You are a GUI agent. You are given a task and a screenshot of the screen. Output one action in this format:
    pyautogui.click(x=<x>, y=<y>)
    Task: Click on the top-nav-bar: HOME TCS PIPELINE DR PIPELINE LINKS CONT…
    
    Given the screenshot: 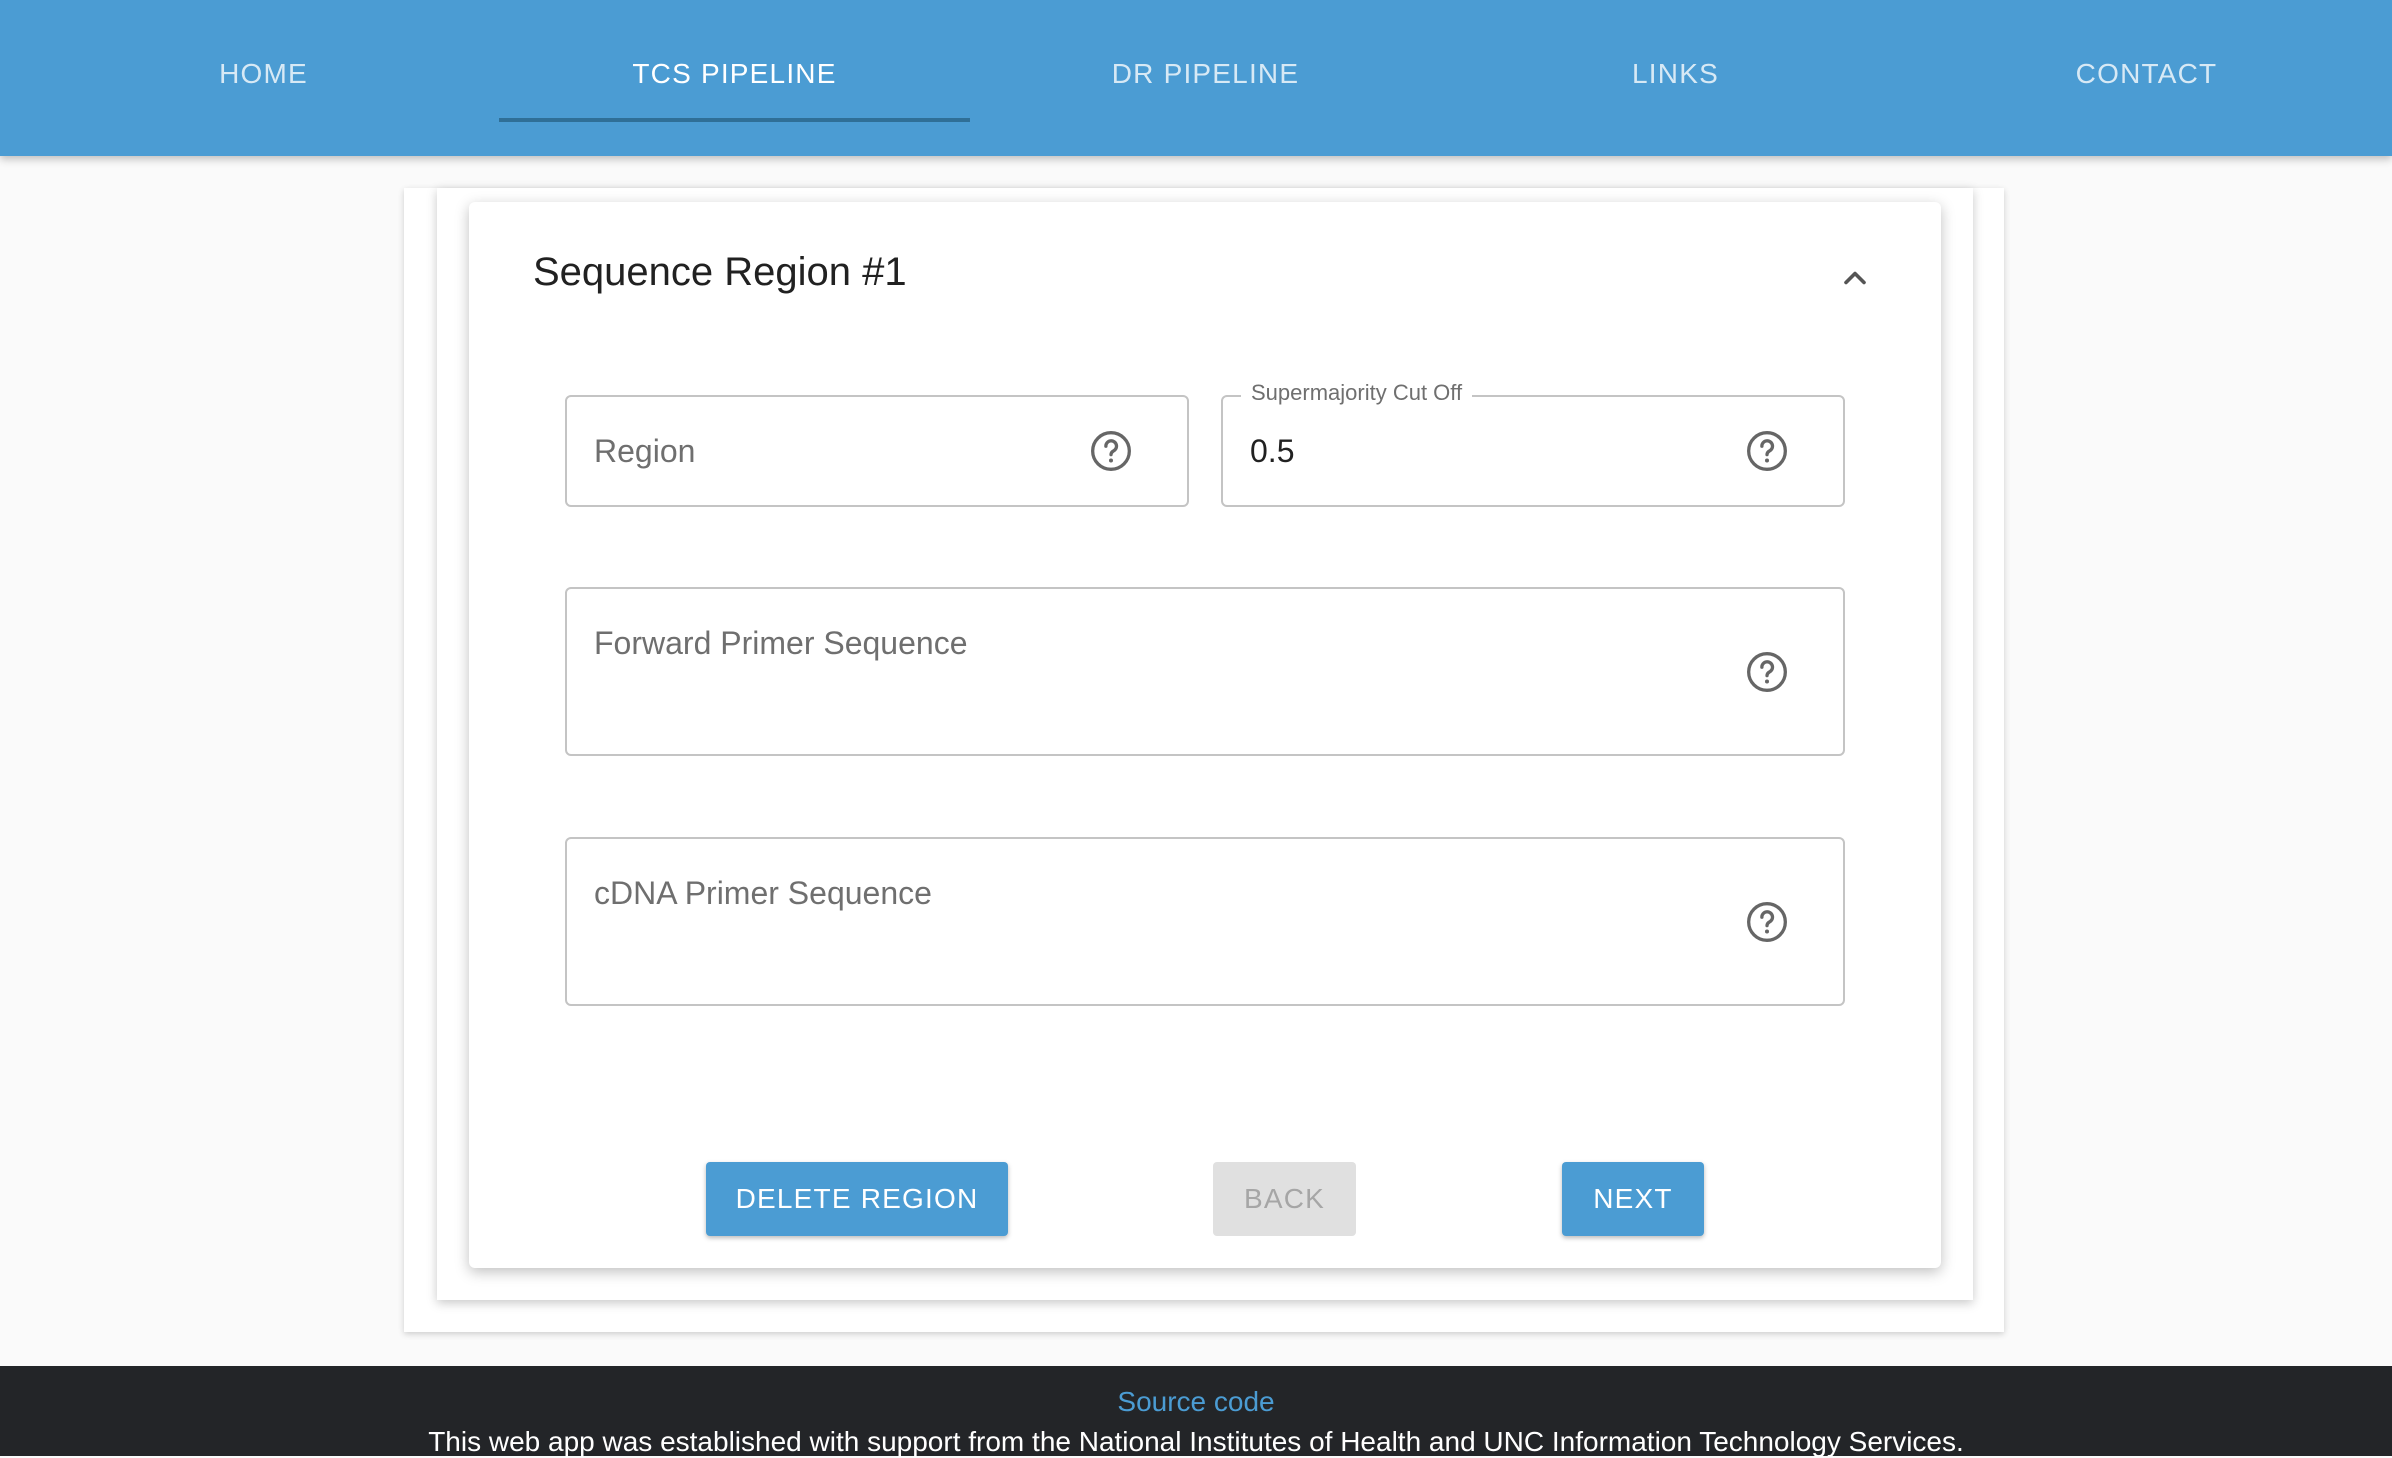 What is the action you would take?
    pyautogui.click(x=1196, y=78)
    